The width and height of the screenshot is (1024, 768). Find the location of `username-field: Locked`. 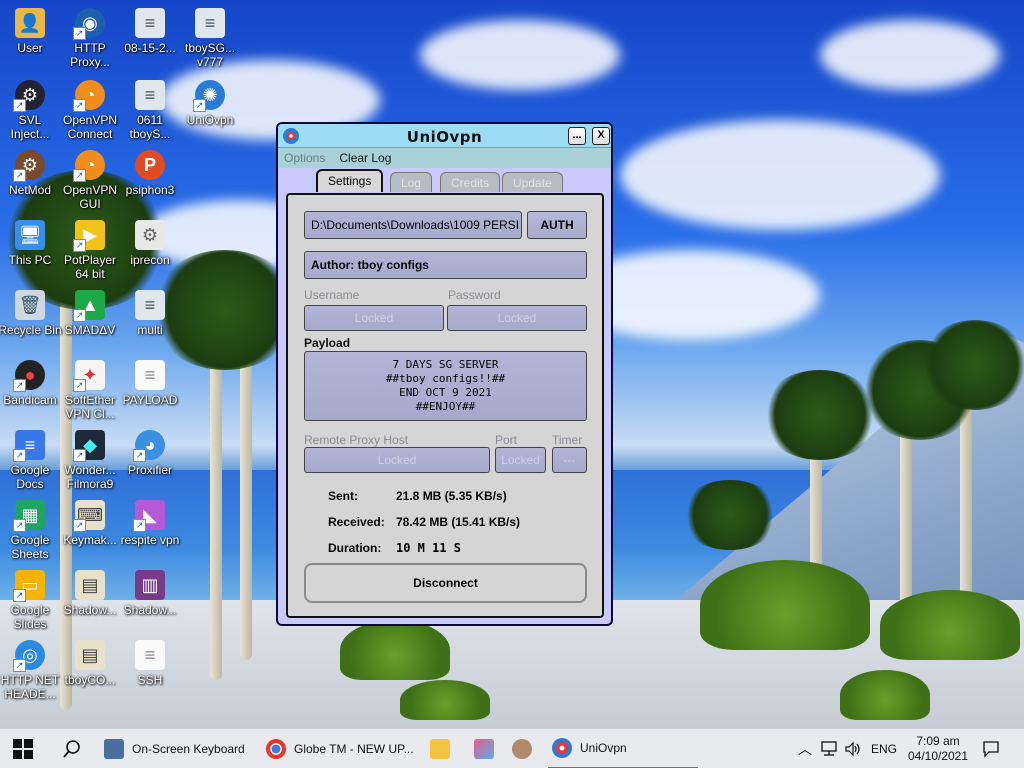

username-field: Locked is located at coordinates (374, 318).